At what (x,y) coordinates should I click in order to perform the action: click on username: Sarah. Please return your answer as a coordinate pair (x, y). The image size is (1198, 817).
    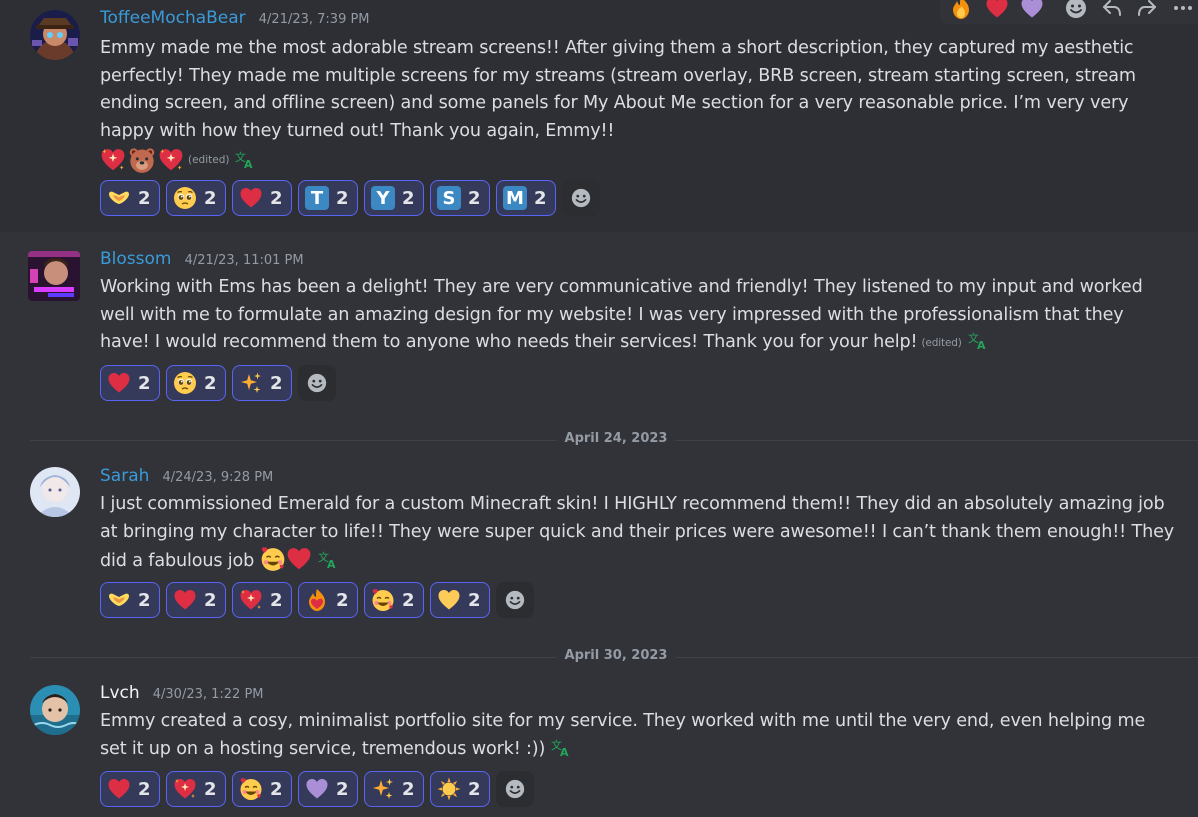
    Looking at the image, I should click on (124, 476).